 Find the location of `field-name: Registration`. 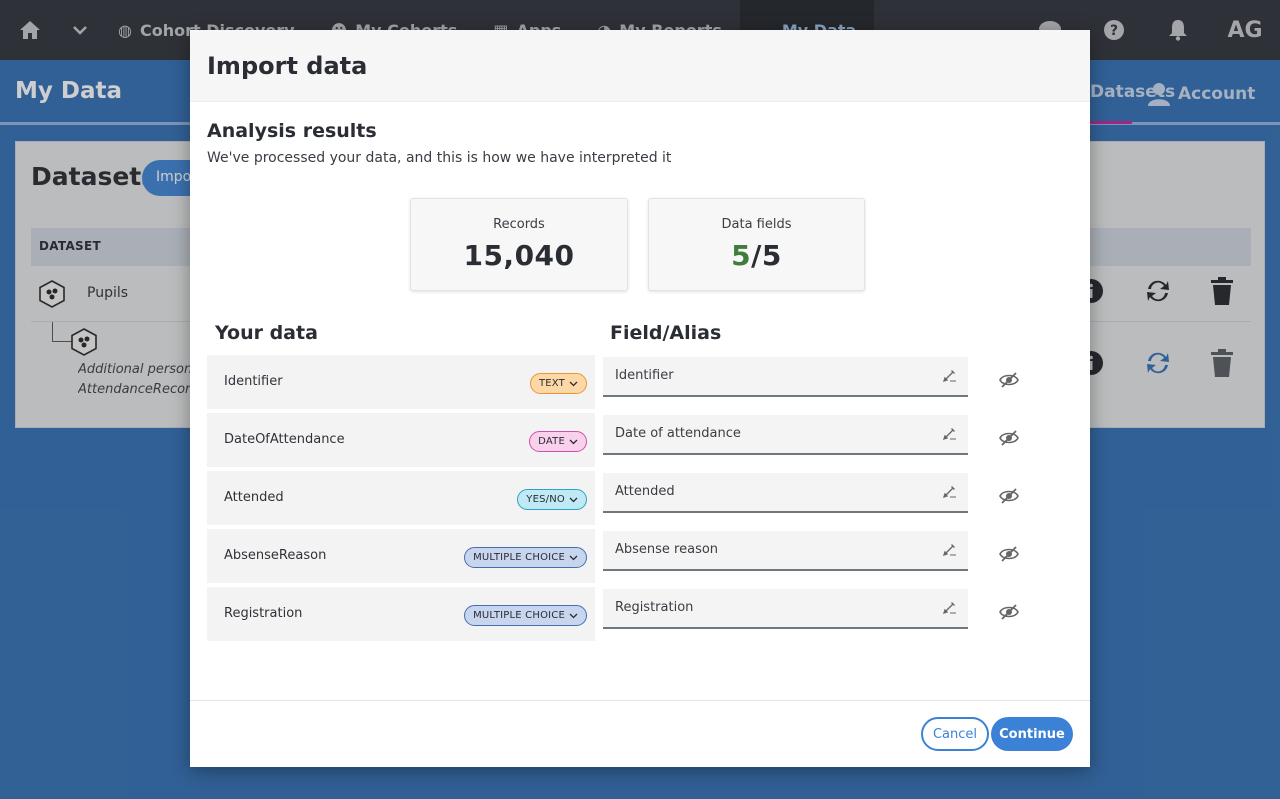

field-name: Registration is located at coordinates (263, 613).